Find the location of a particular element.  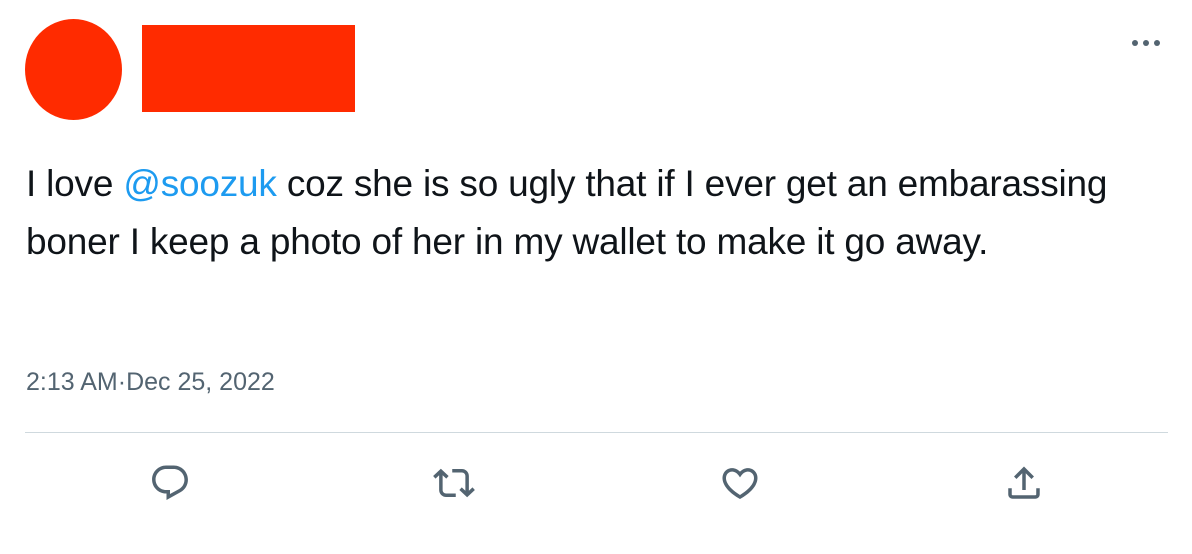

reply-button is located at coordinates (170, 483).